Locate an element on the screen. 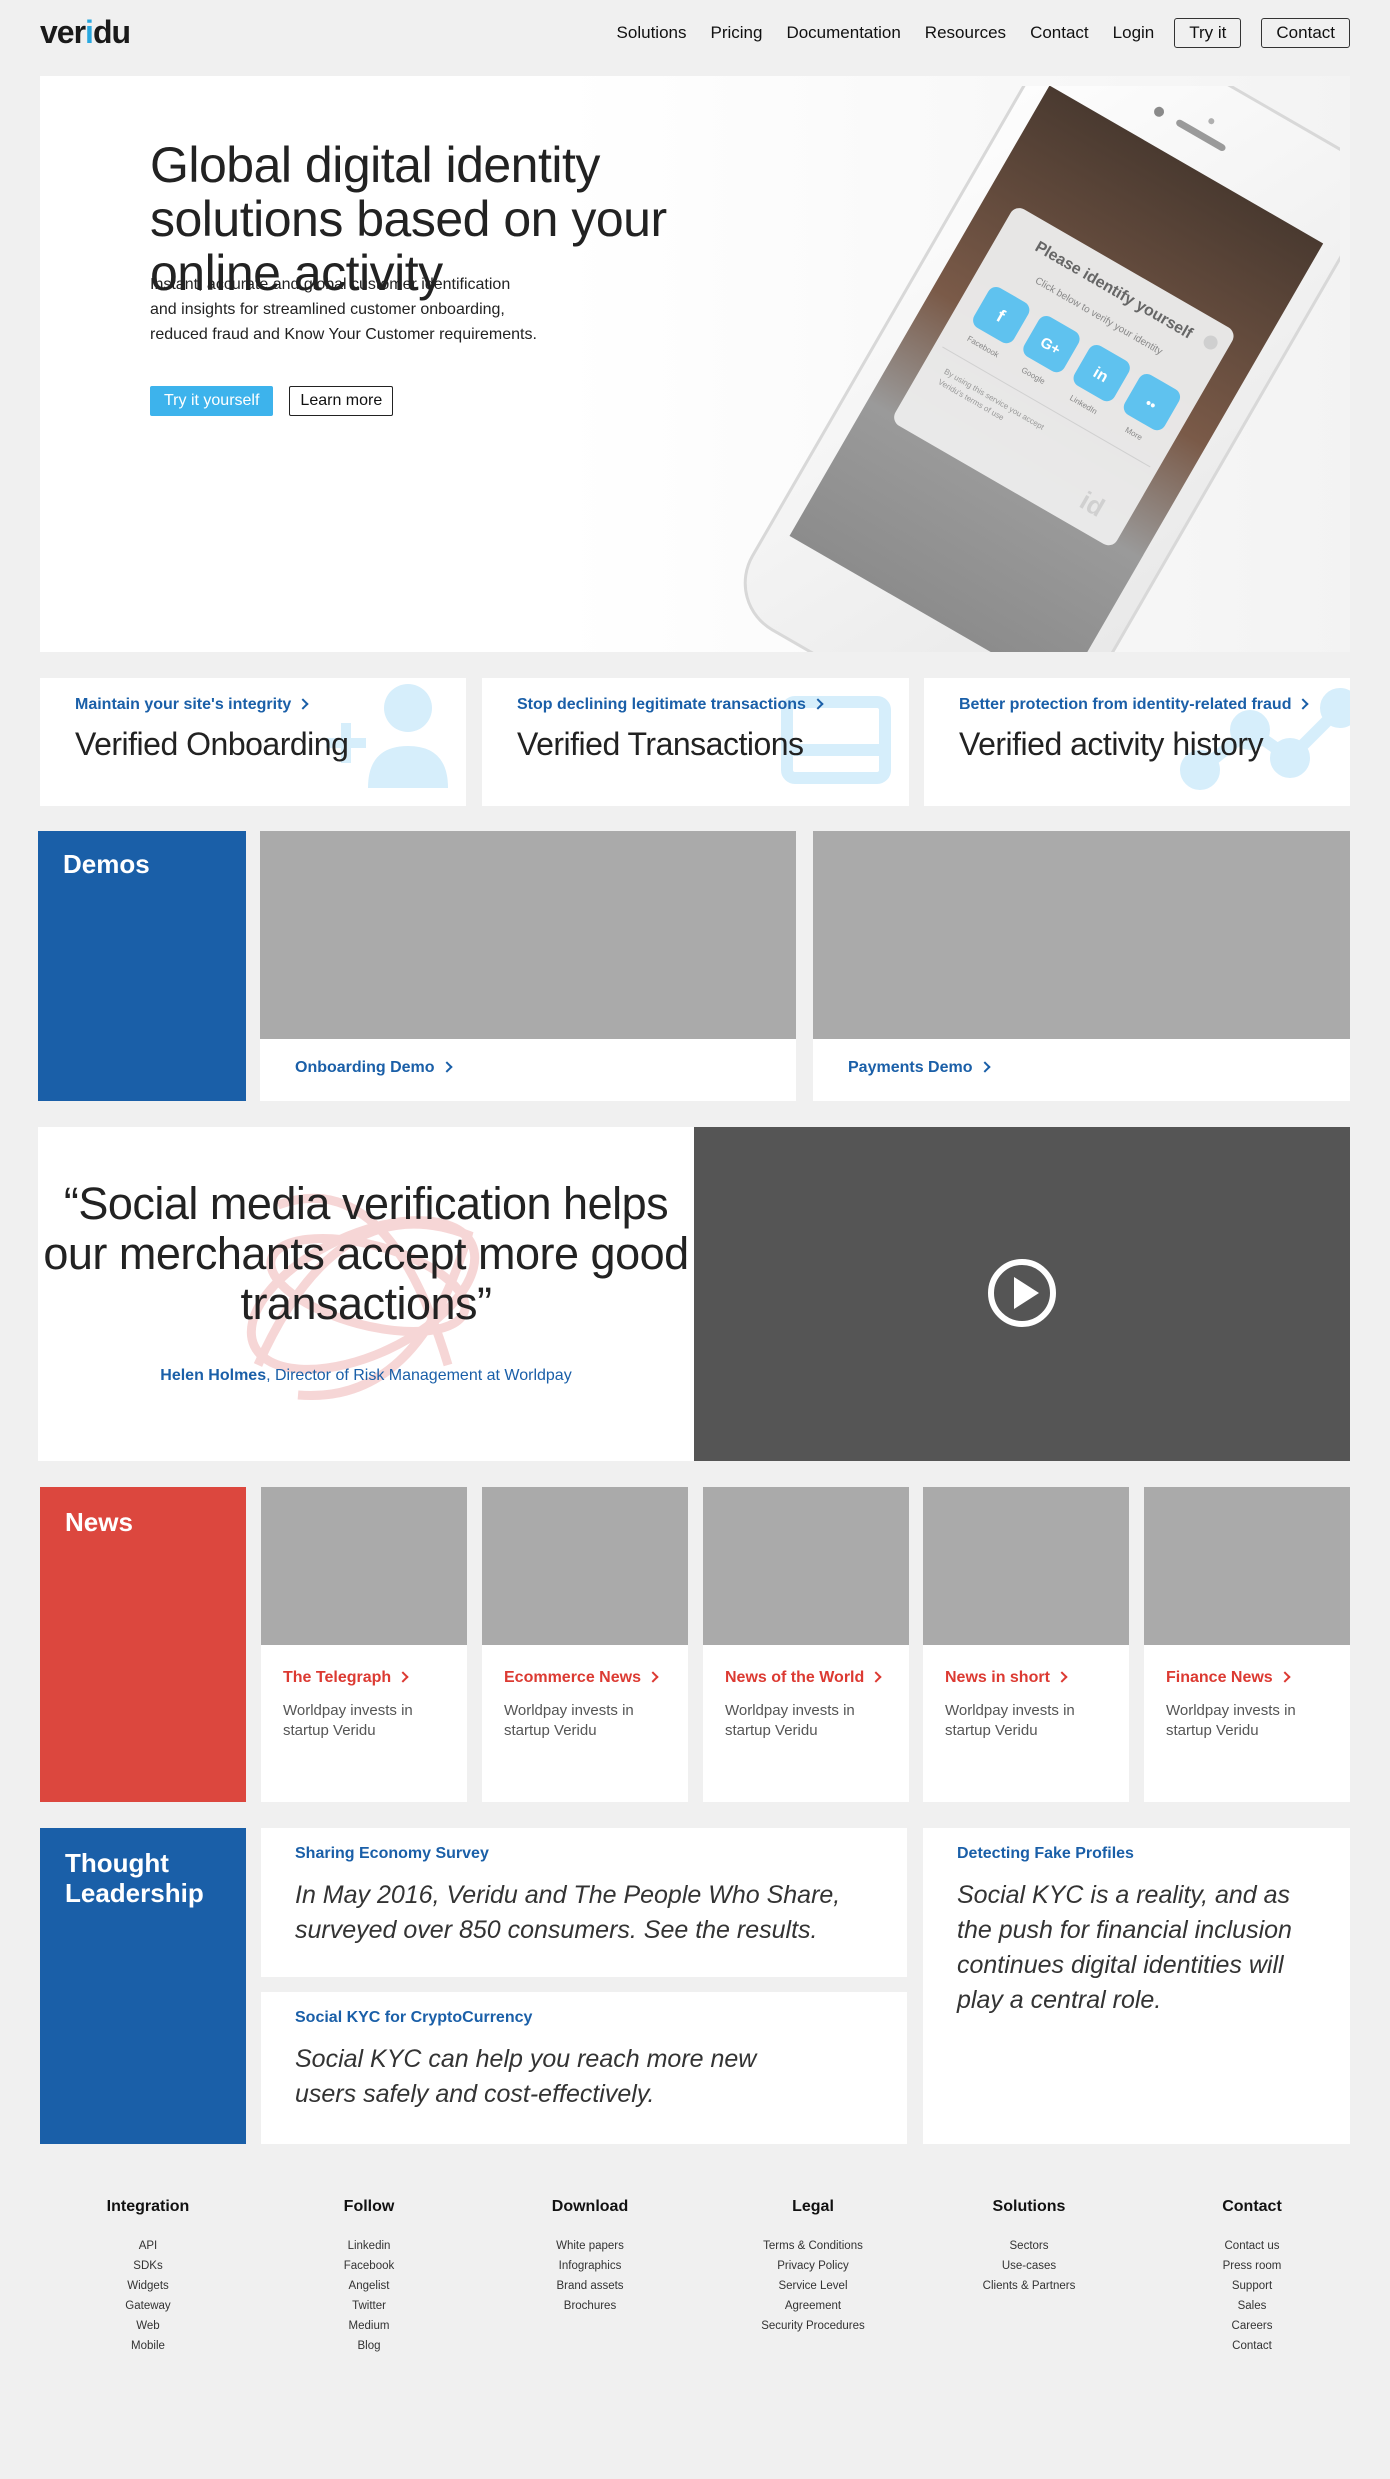 Image resolution: width=1390 pixels, height=2479 pixels. footer-link: SDKs is located at coordinates (148, 2266).